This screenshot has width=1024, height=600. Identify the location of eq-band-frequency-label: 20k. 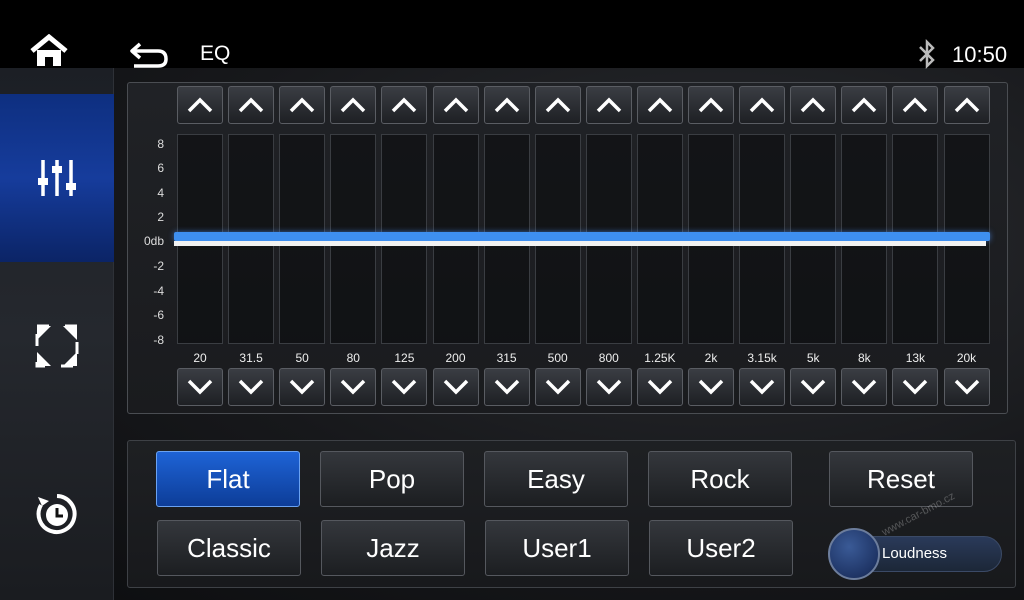
(966, 358).